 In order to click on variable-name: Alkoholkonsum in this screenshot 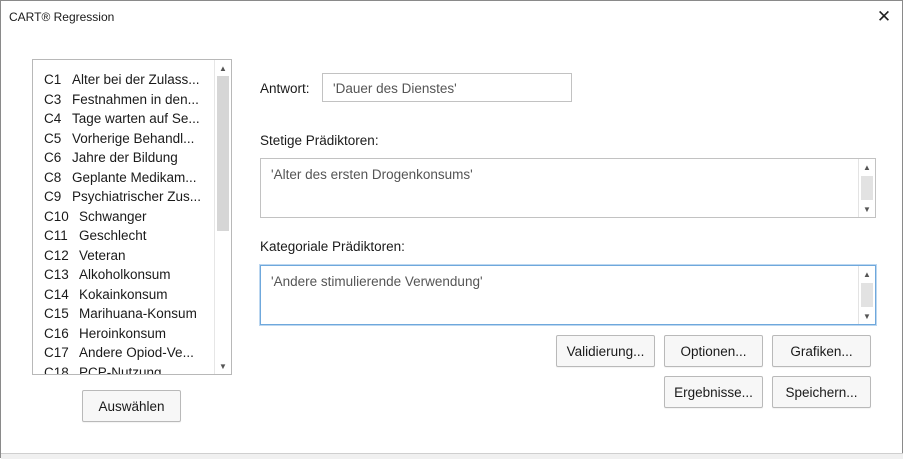, I will do `click(125, 274)`.